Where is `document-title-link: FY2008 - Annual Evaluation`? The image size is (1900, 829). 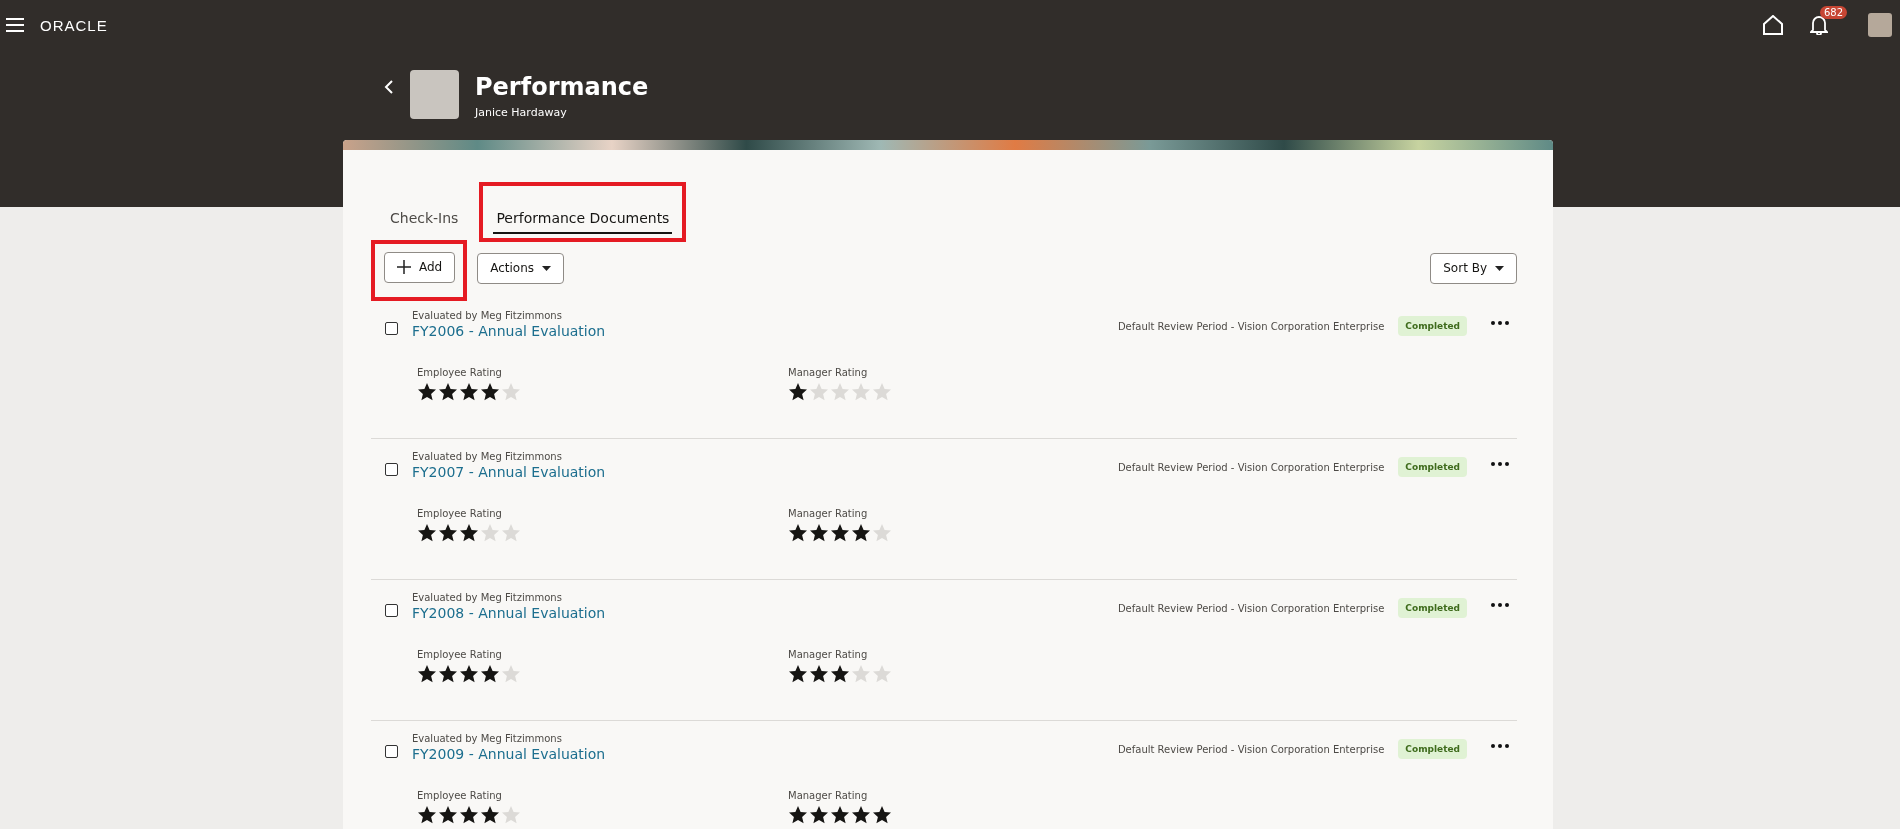 document-title-link: FY2008 - Annual Evaluation is located at coordinates (509, 613).